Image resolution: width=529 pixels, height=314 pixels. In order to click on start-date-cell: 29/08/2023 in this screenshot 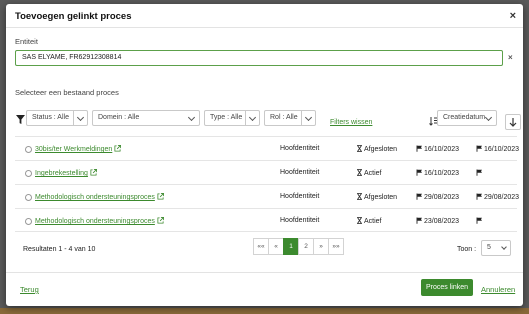, I will do `click(437, 197)`.